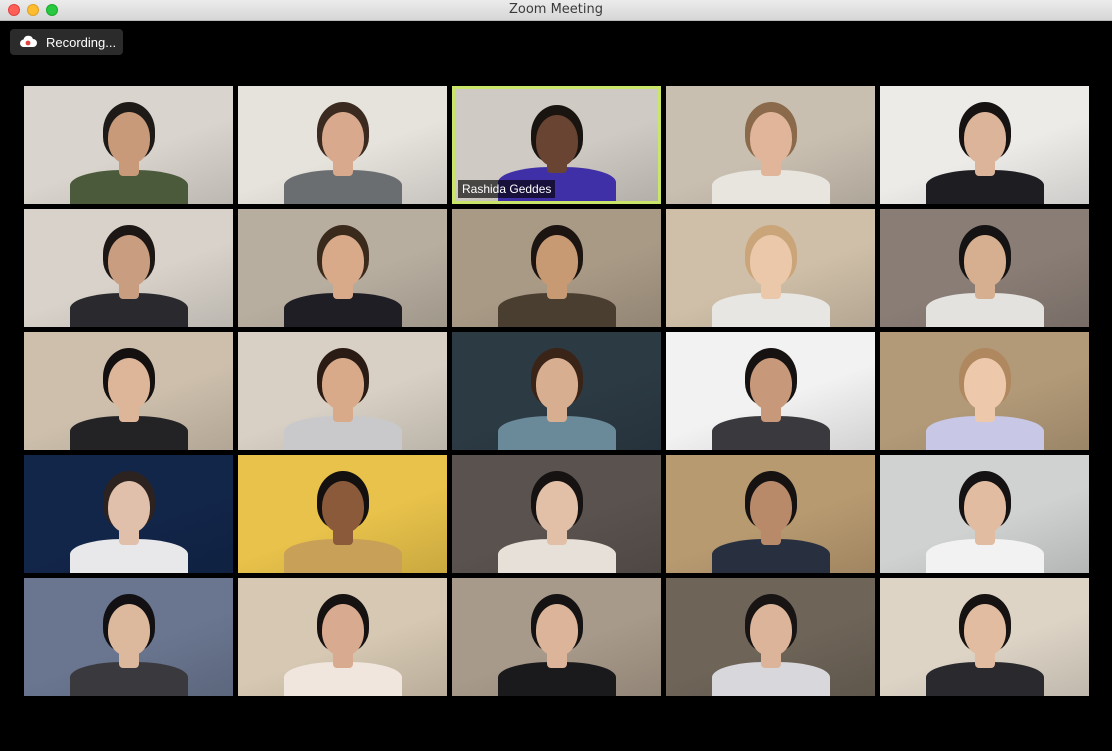  I want to click on participant-name-label: Rashida Geddes, so click(507, 189).